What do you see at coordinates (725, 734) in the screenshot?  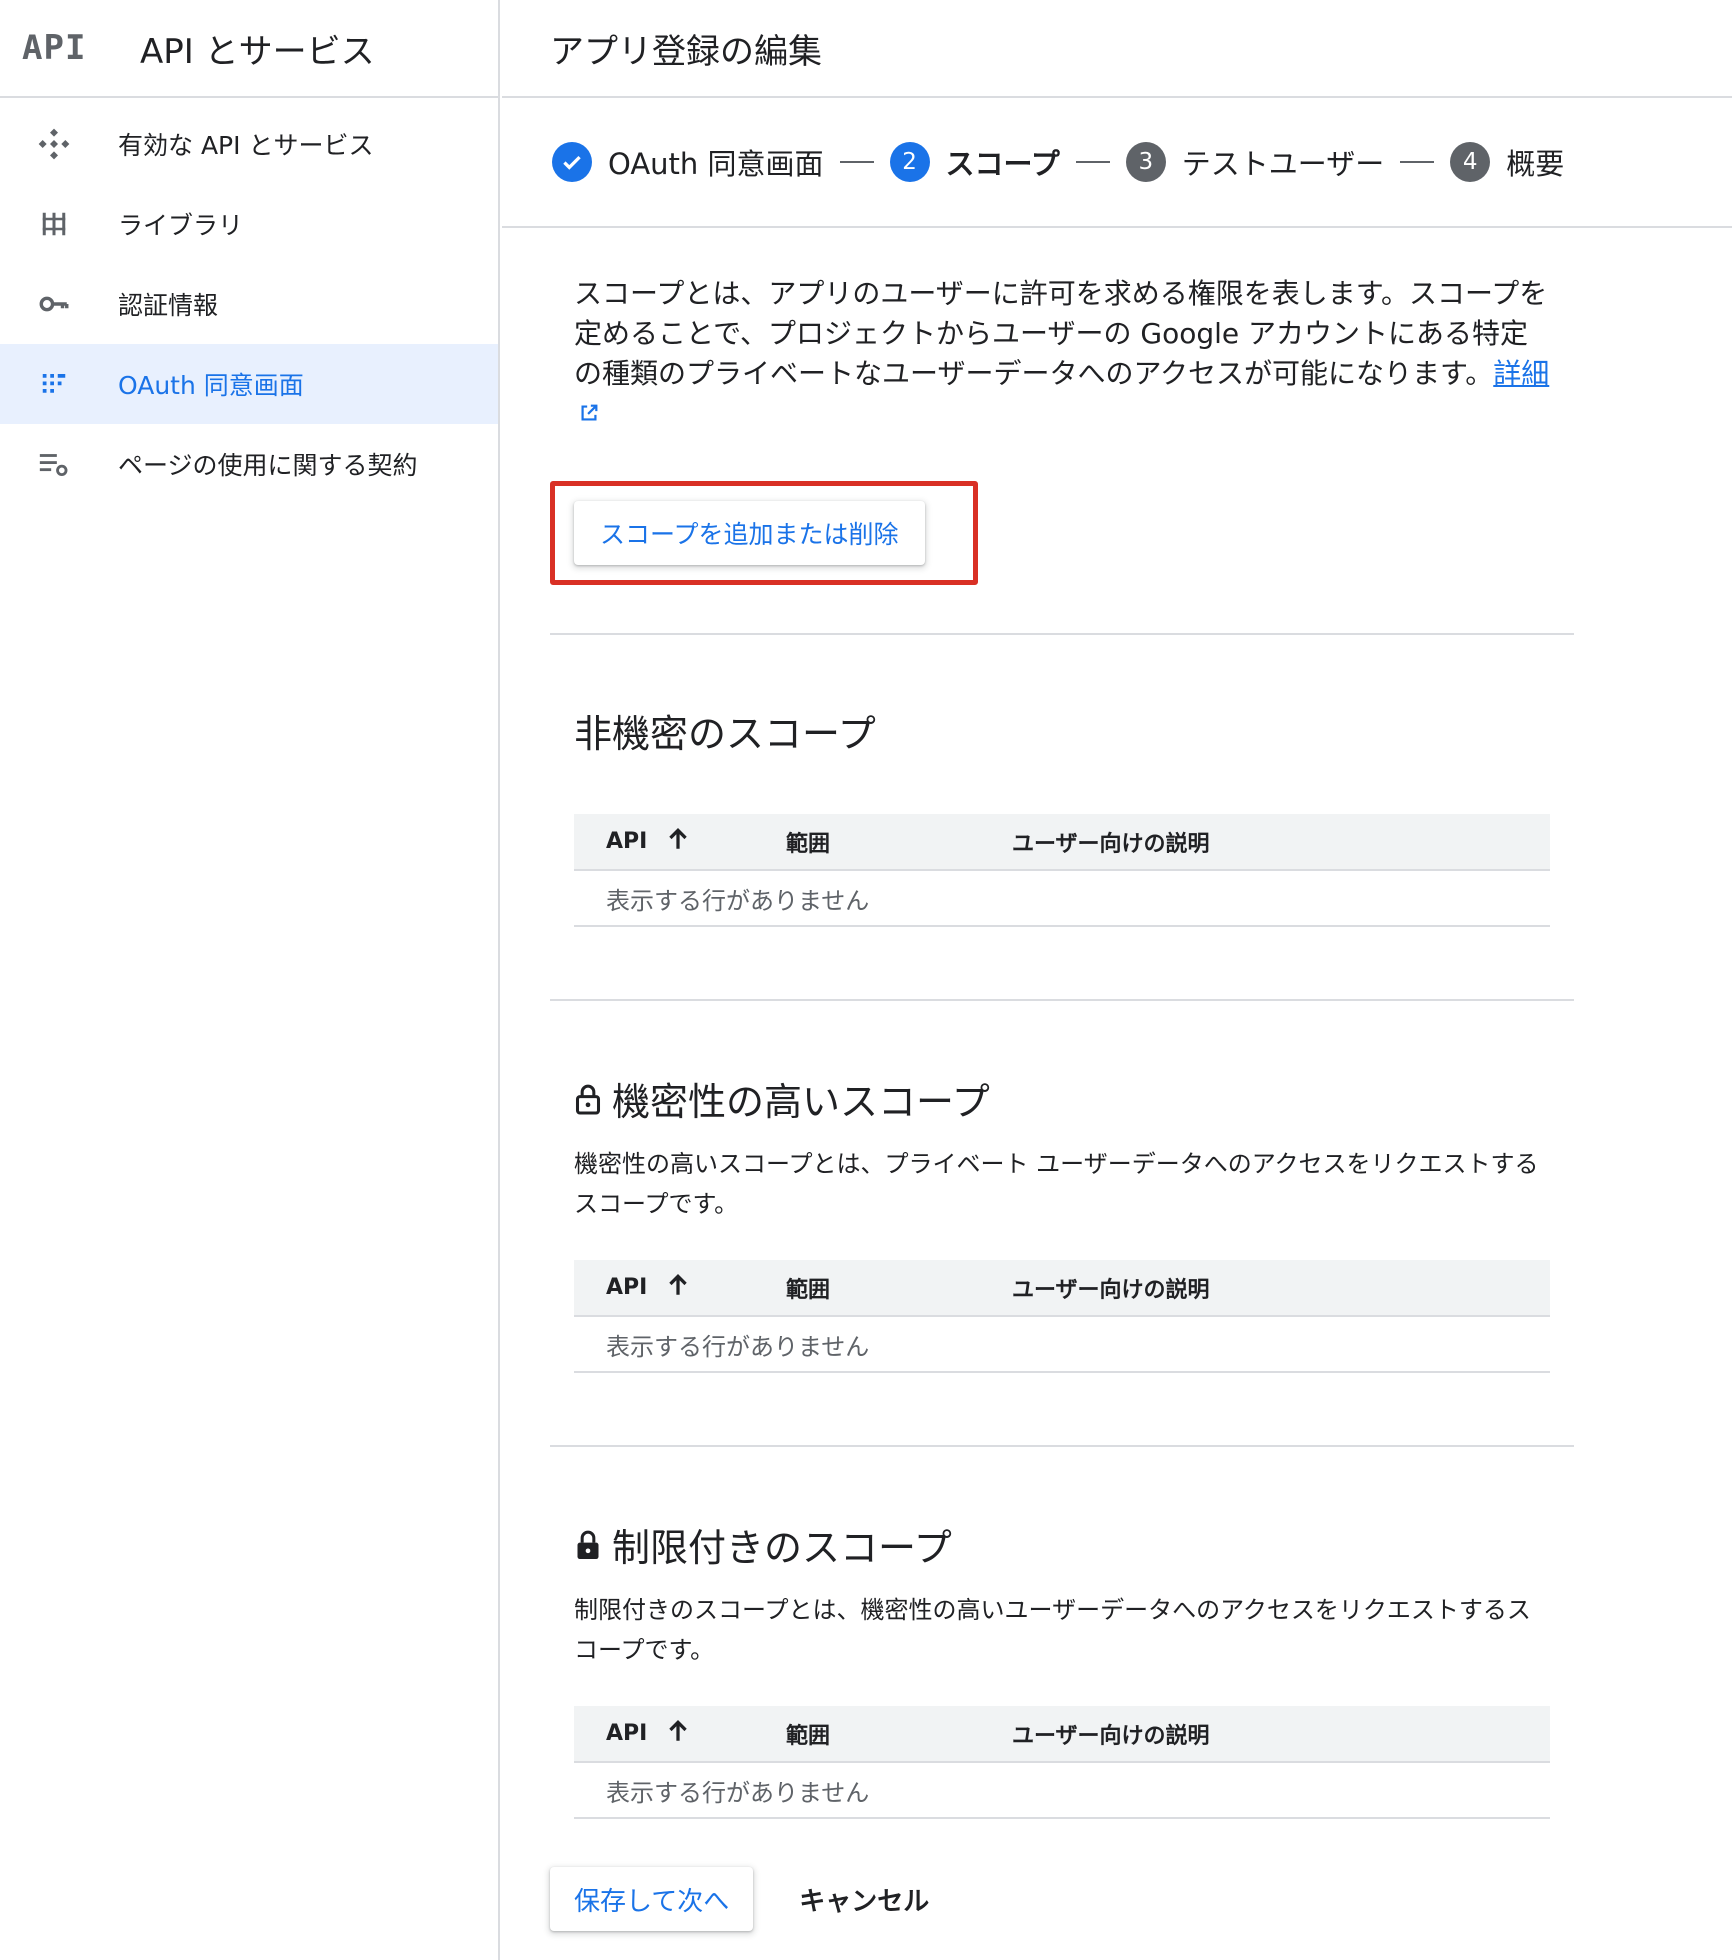 I see `section-title-text: 非機密のスコープ` at bounding box center [725, 734].